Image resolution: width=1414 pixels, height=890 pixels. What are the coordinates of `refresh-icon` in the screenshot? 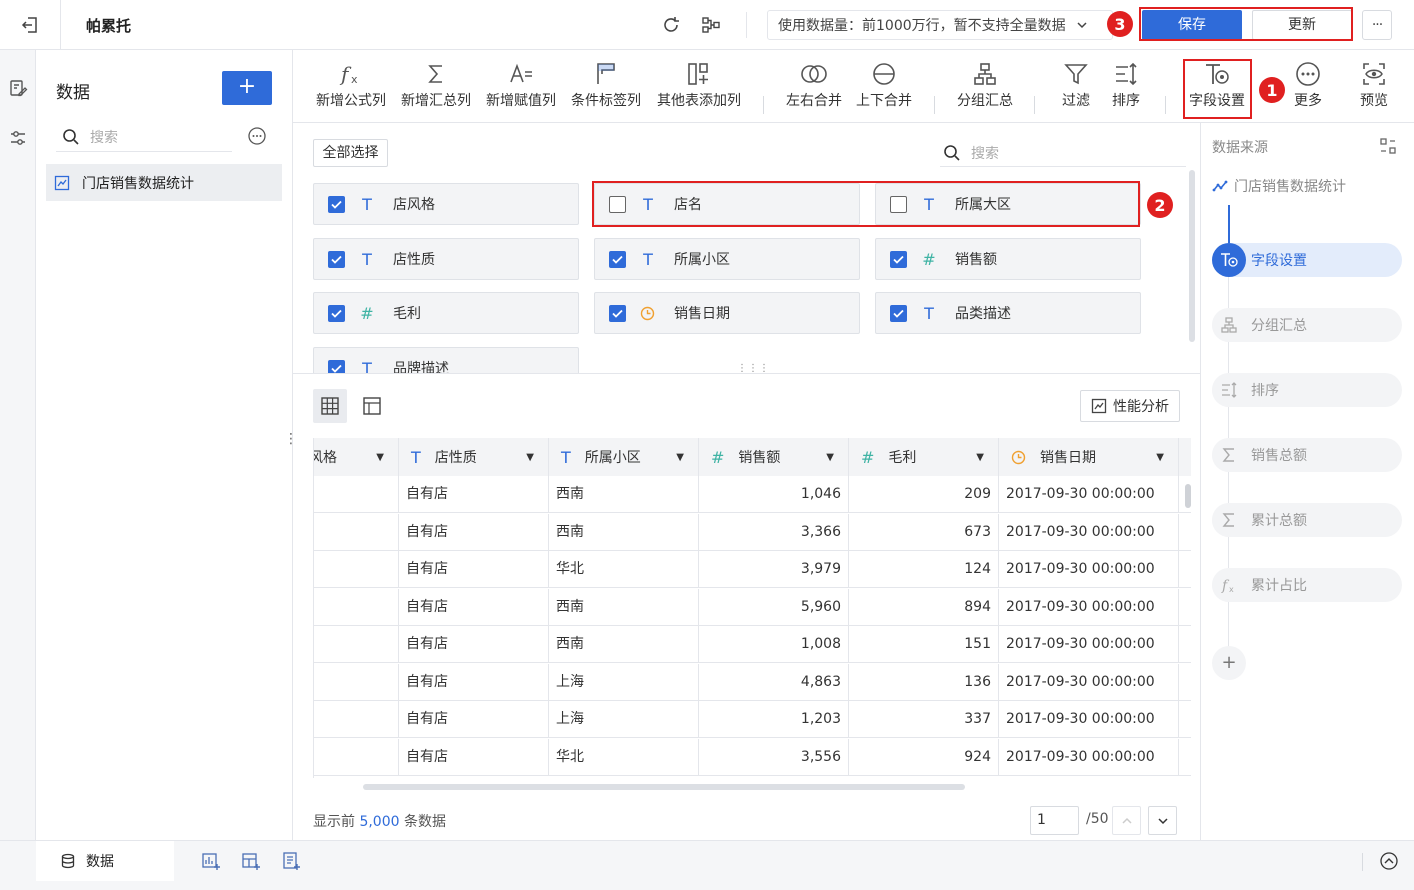 It's located at (671, 25).